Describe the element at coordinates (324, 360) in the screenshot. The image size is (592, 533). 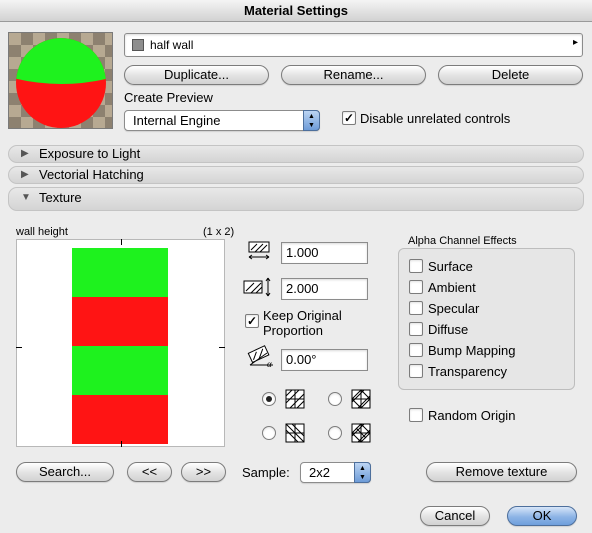
I see `texture-angle-field: 0.00°` at that location.